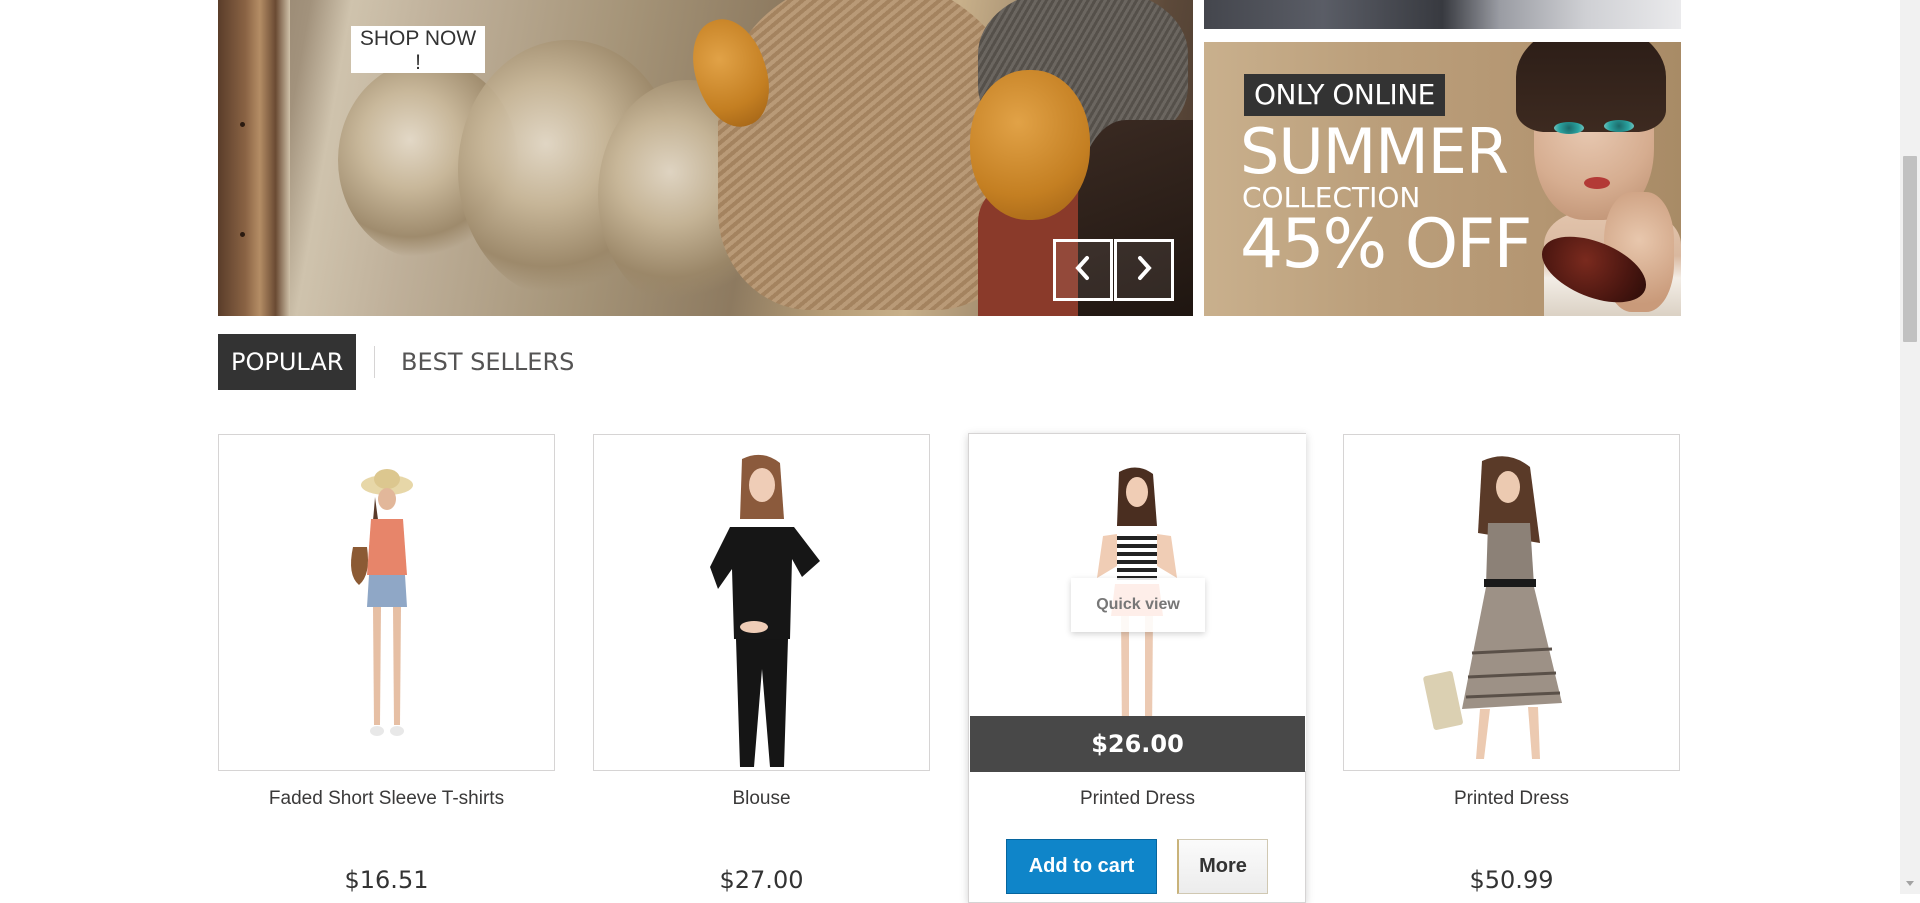  Describe the element at coordinates (374, 362) in the screenshot. I see `tab-divider` at that location.